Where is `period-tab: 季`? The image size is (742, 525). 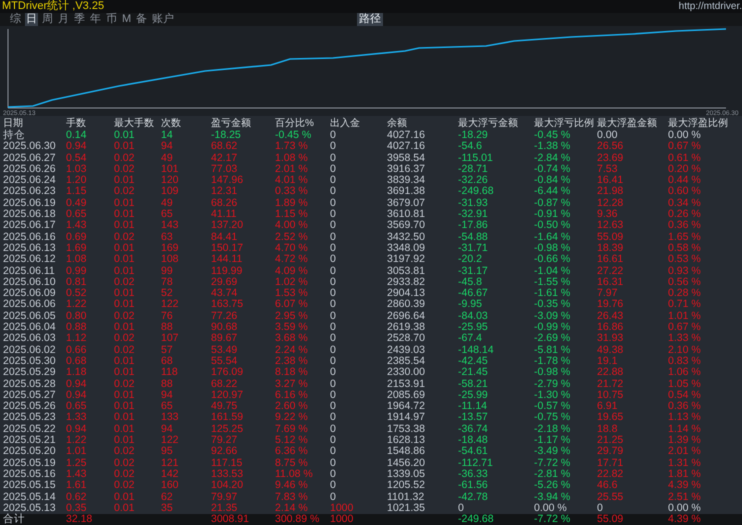
period-tab: 季 is located at coordinates (79, 19).